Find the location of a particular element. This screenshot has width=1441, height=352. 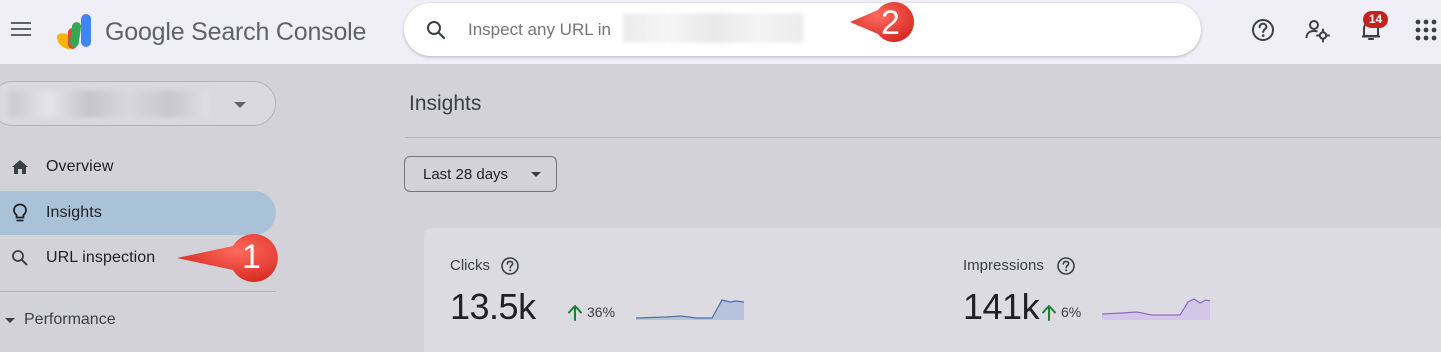

app-title: Google Search Console is located at coordinates (236, 32).